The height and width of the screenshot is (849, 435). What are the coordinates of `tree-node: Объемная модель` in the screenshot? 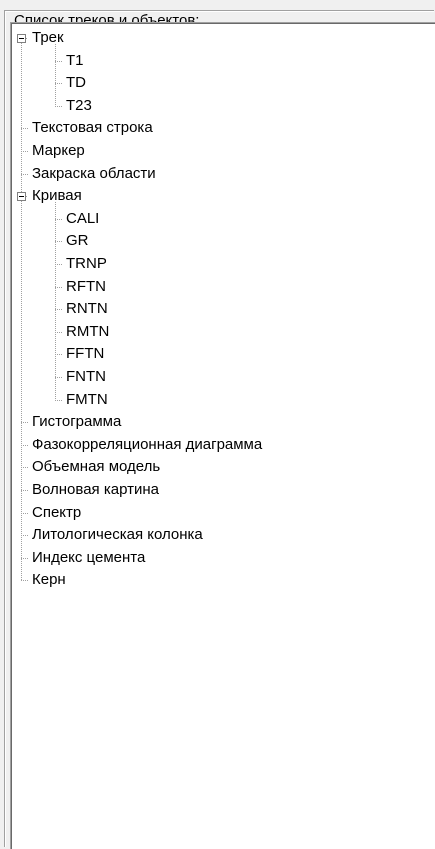 It's located at (96, 467).